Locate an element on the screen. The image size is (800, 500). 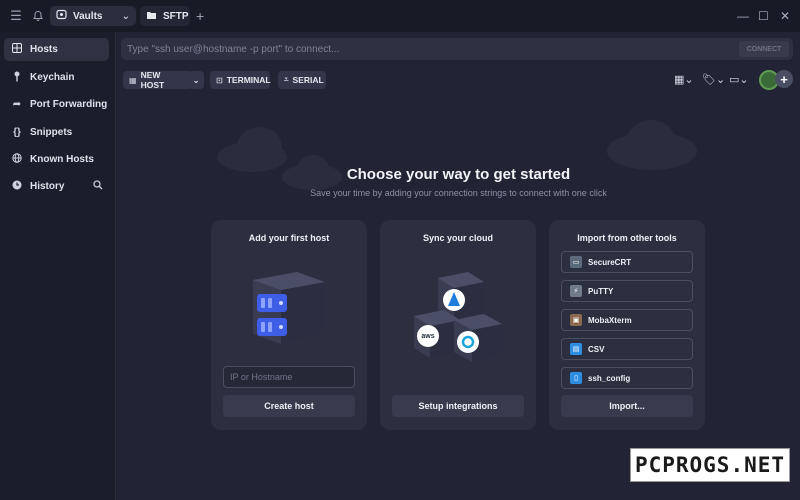
serial-icon: ⩡ is located at coordinates (286, 79).